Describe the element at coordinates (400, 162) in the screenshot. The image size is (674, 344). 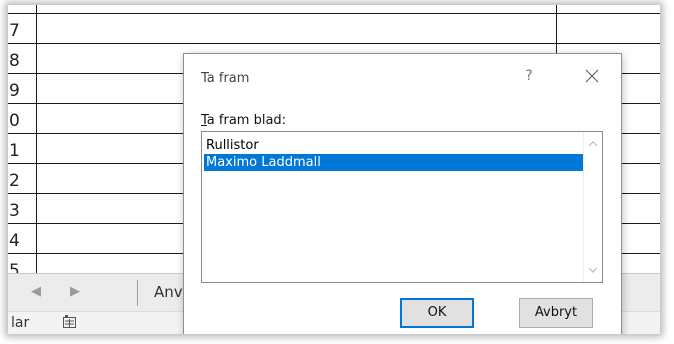
I see `list-item-selected: Maximo Laddmall` at that location.